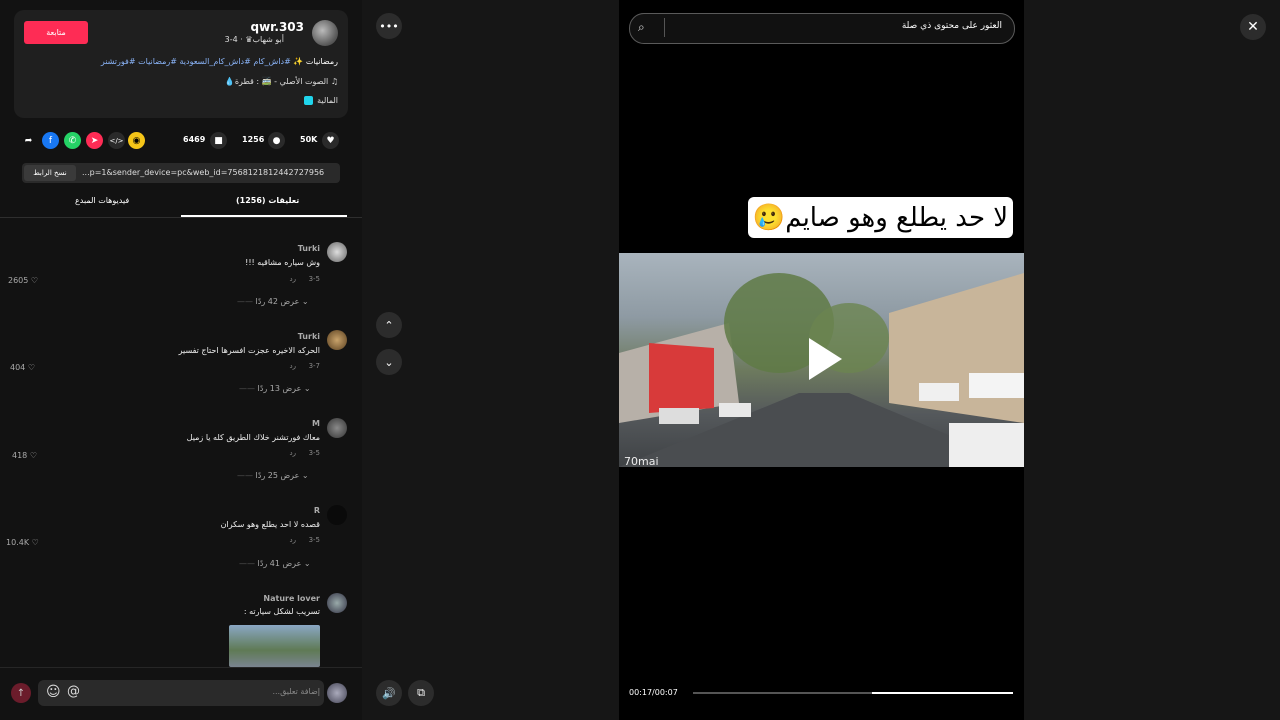 The height and width of the screenshot is (720, 1280). What do you see at coordinates (253, 437) in the screenshot?
I see `comment-text: معاك فورتشنر خلاك الطريق كله يا زميل` at bounding box center [253, 437].